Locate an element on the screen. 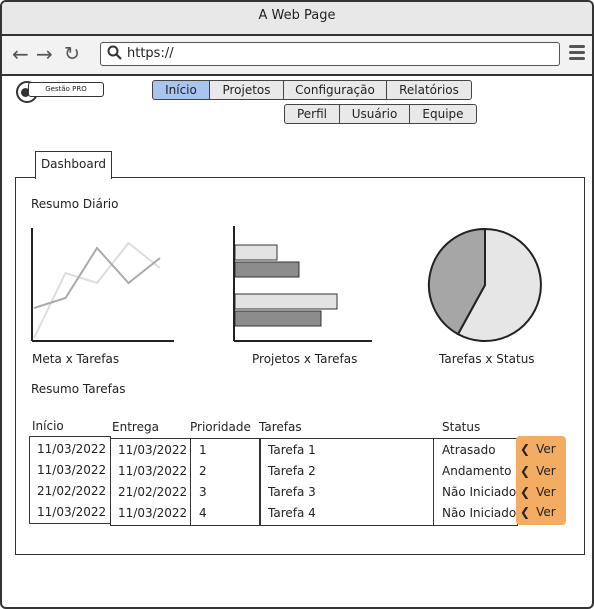  window-title: A Web Page is located at coordinates (297, 19).